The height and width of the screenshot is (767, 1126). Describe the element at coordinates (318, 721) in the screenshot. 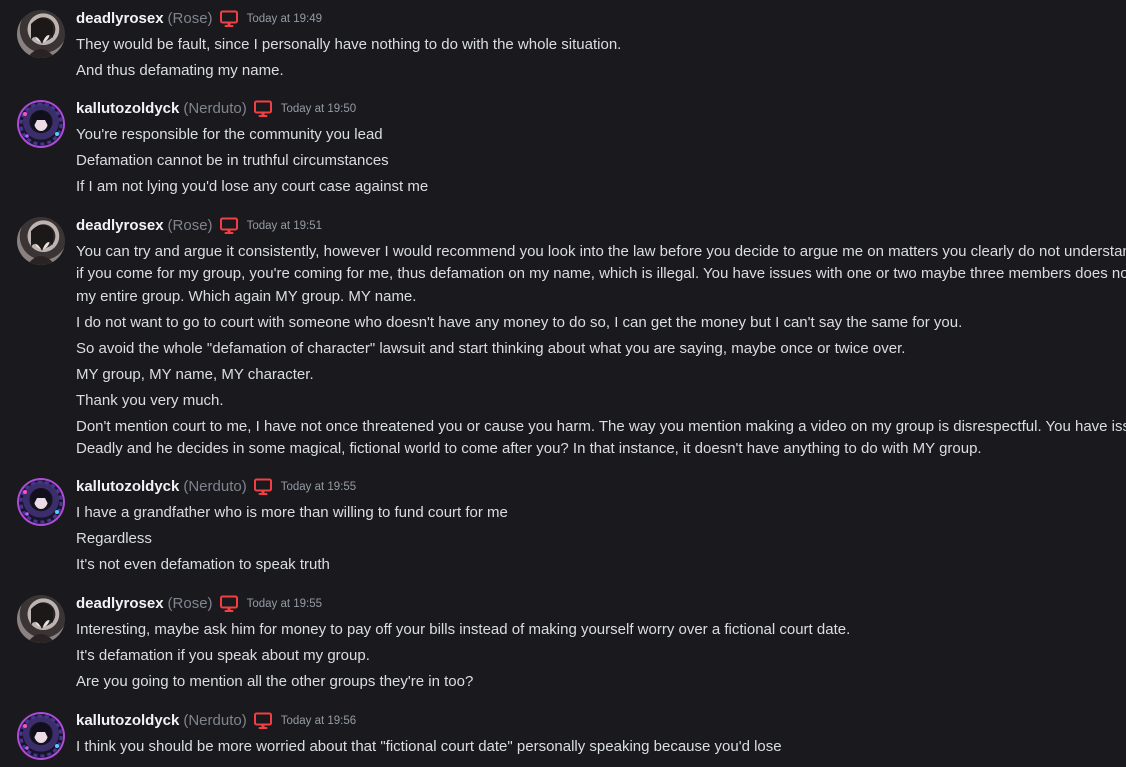

I see `timestamp: Today at 19:56` at that location.